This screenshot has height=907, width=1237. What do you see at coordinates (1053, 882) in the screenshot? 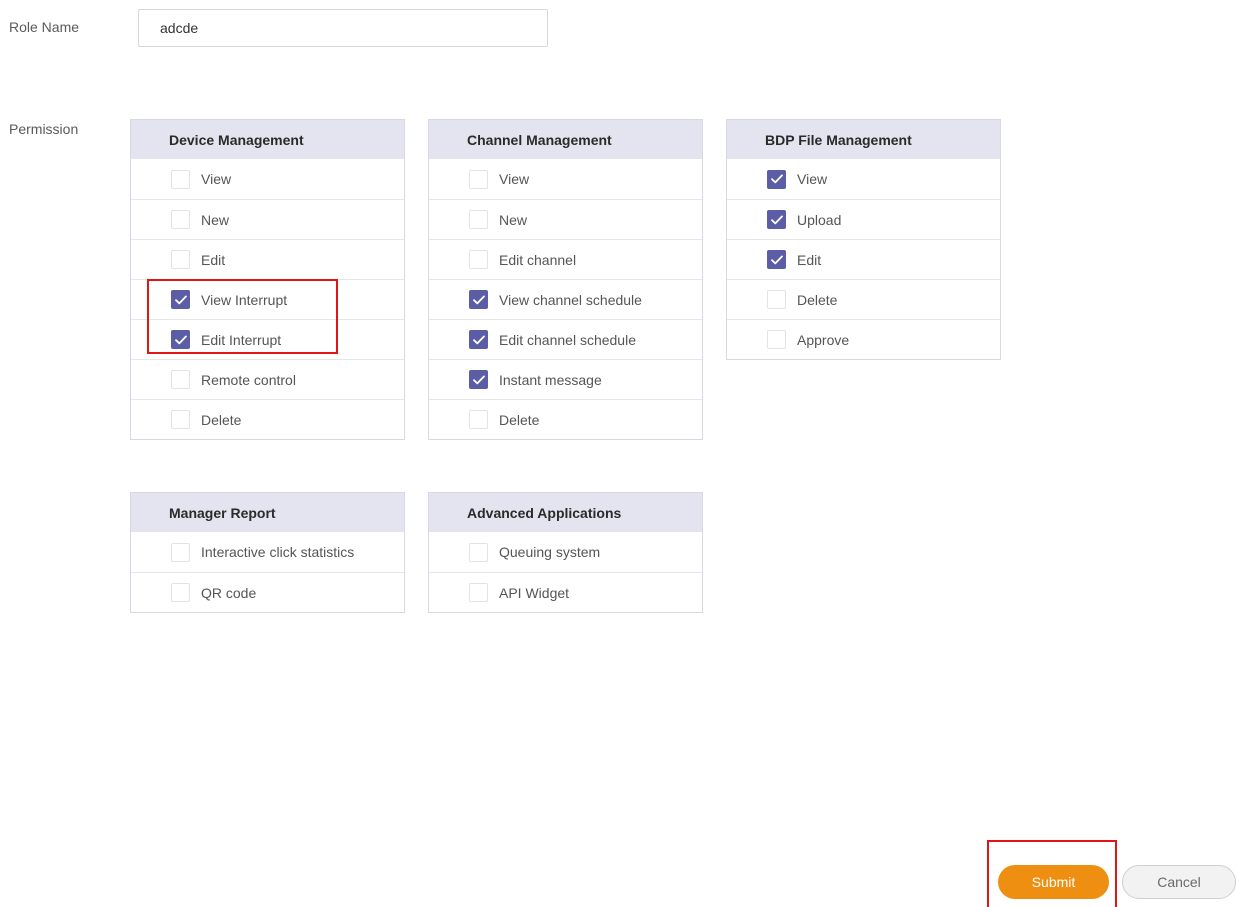
I see `submit-button: Submit` at bounding box center [1053, 882].